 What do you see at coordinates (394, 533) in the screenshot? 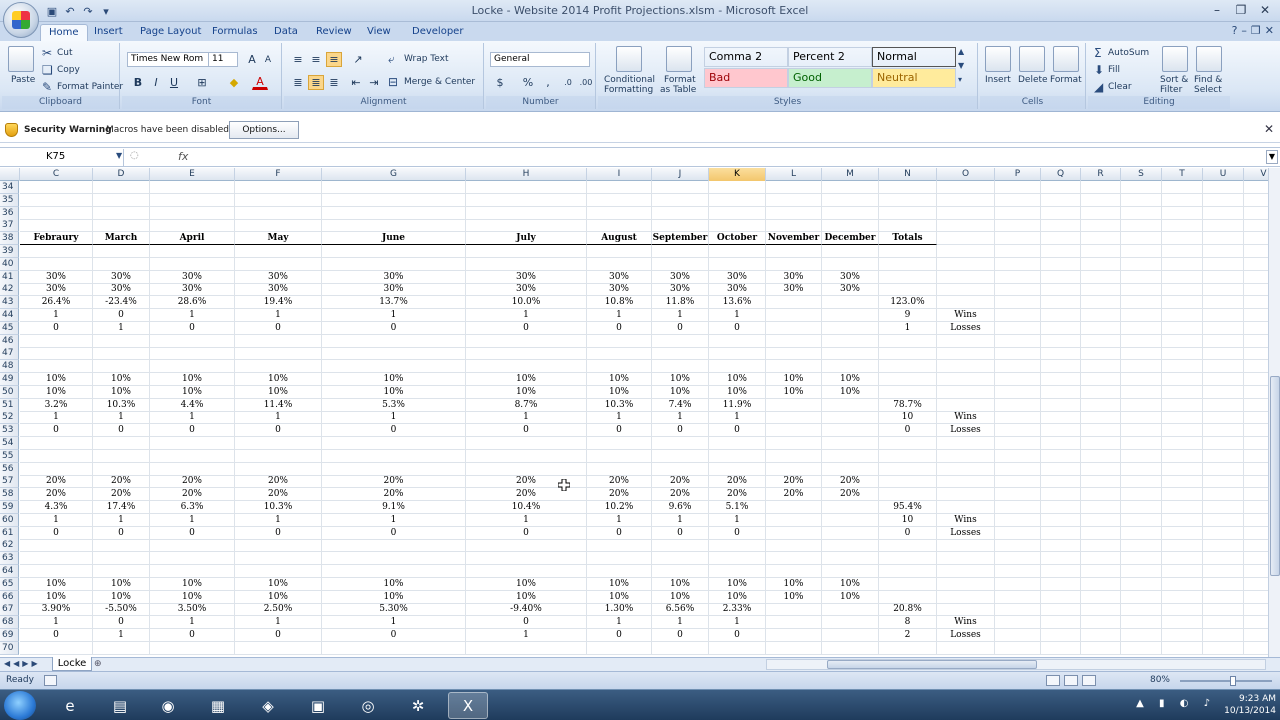
I see `cell-g61: 0` at bounding box center [394, 533].